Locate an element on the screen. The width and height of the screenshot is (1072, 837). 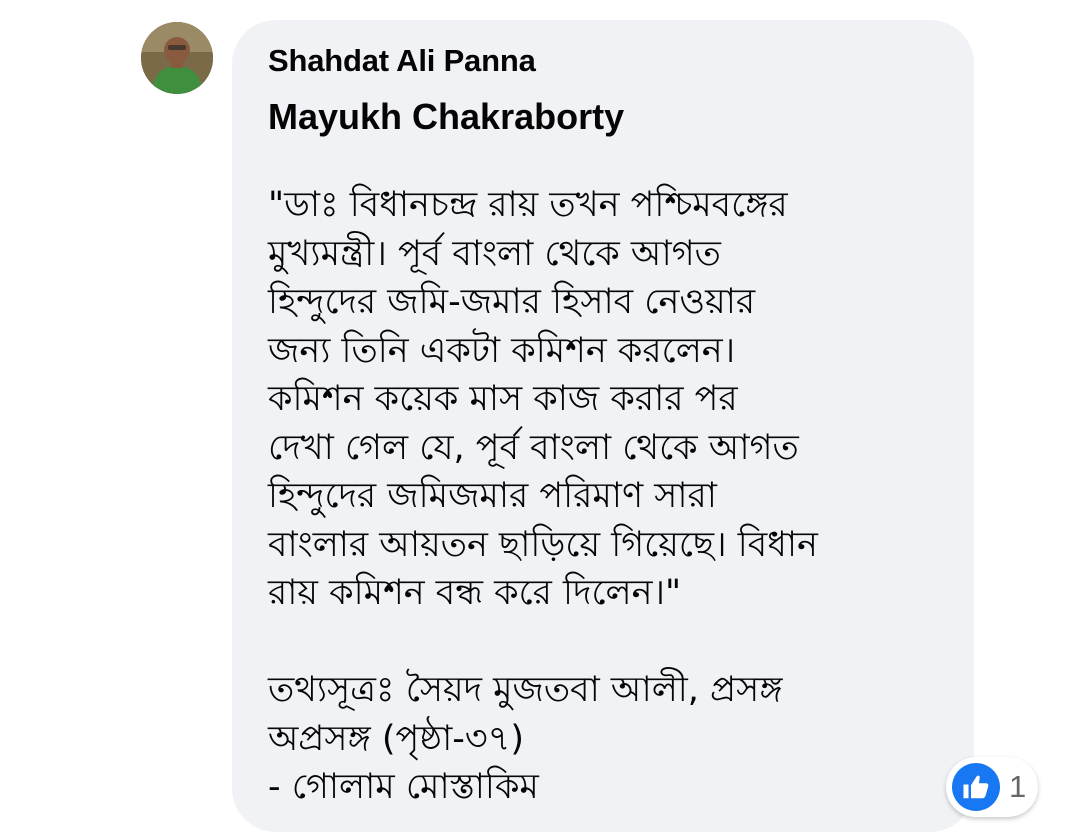
quote-line: হিন্দুদের জমি-জমার হিসাব নেওয়ার is located at coordinates (512, 302).